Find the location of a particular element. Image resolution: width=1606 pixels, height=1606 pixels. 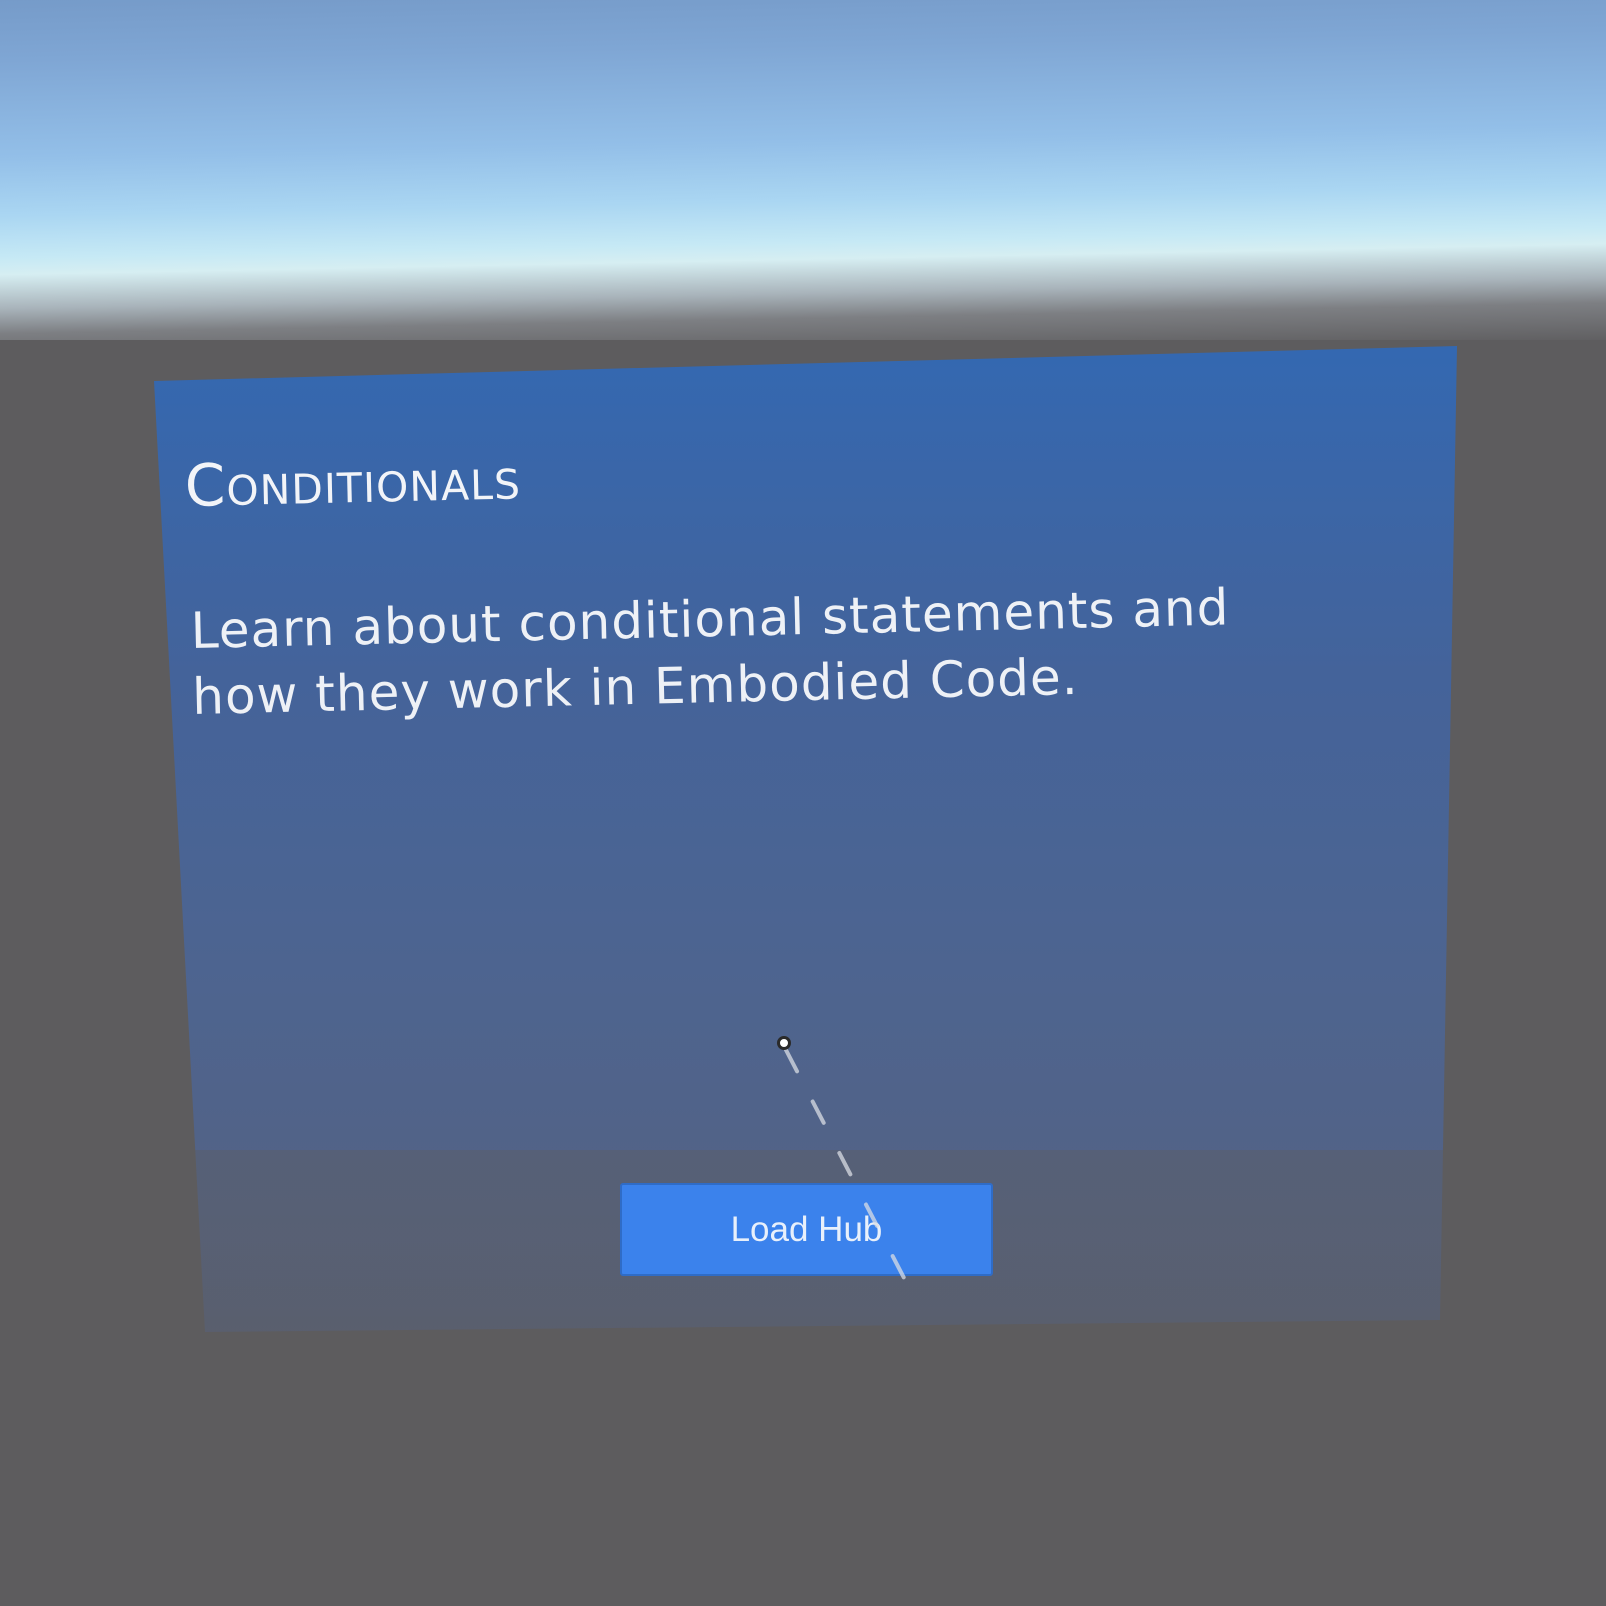

load-hub-button: Load Hub is located at coordinates (806, 1229).